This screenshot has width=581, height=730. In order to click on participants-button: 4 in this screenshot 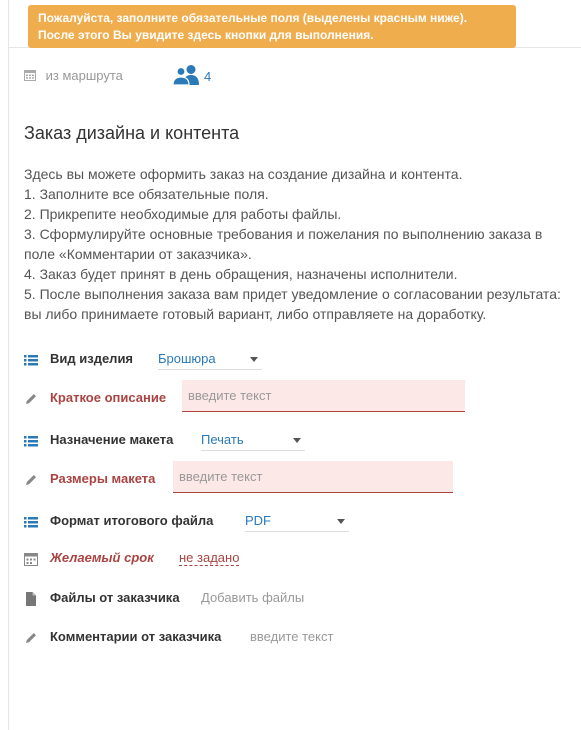, I will do `click(191, 76)`.